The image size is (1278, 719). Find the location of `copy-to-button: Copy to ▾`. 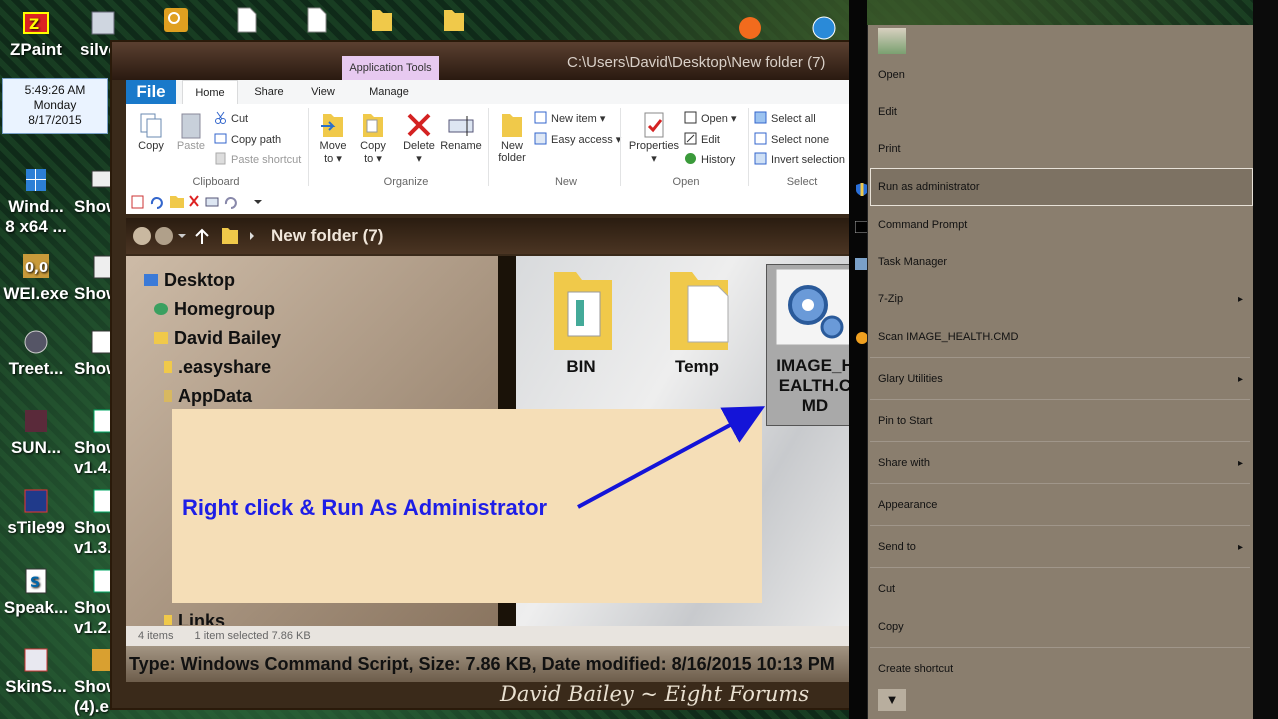

copy-to-button: Copy to ▾ is located at coordinates (373, 137).